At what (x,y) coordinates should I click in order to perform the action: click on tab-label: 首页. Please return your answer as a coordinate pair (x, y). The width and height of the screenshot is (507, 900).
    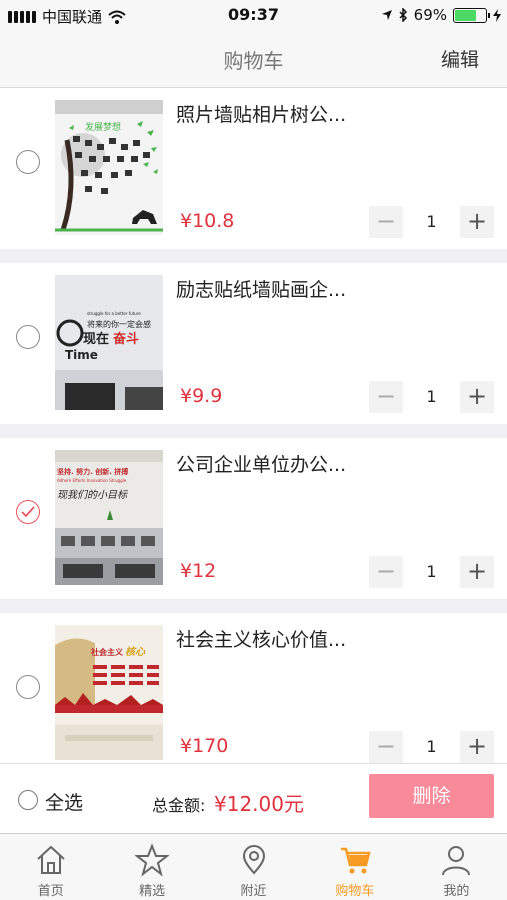
    Looking at the image, I should click on (50, 891).